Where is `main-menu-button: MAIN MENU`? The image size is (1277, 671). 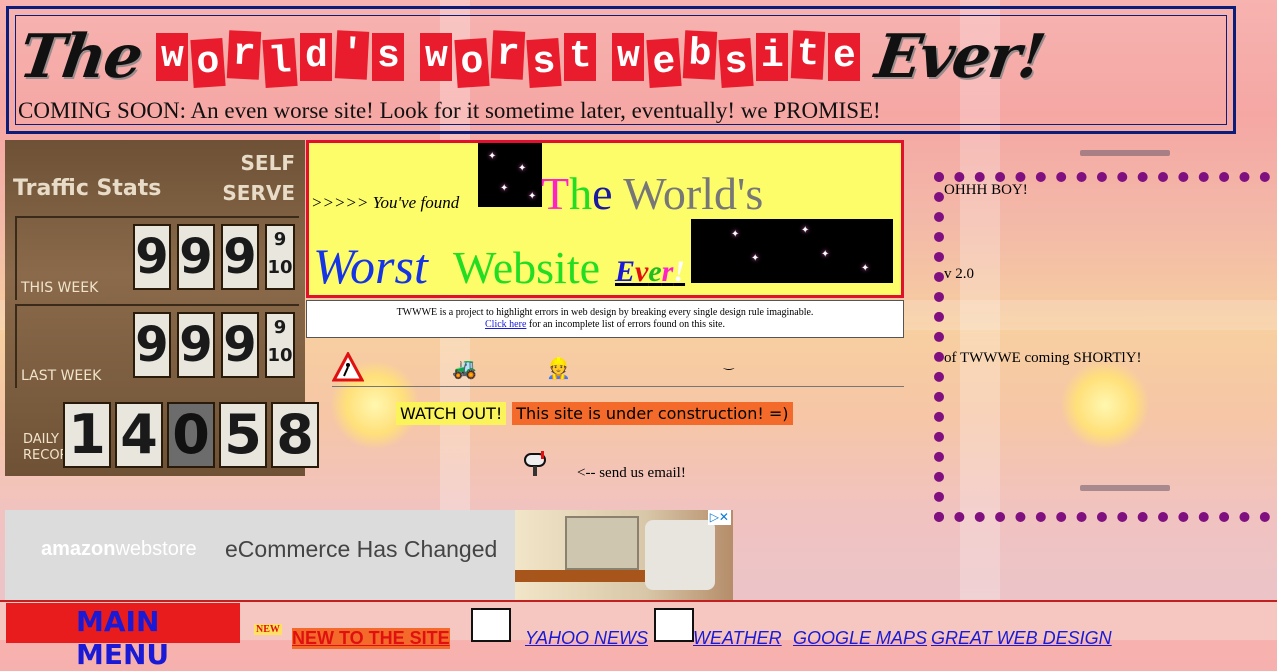 main-menu-button: MAIN MENU is located at coordinates (123, 637).